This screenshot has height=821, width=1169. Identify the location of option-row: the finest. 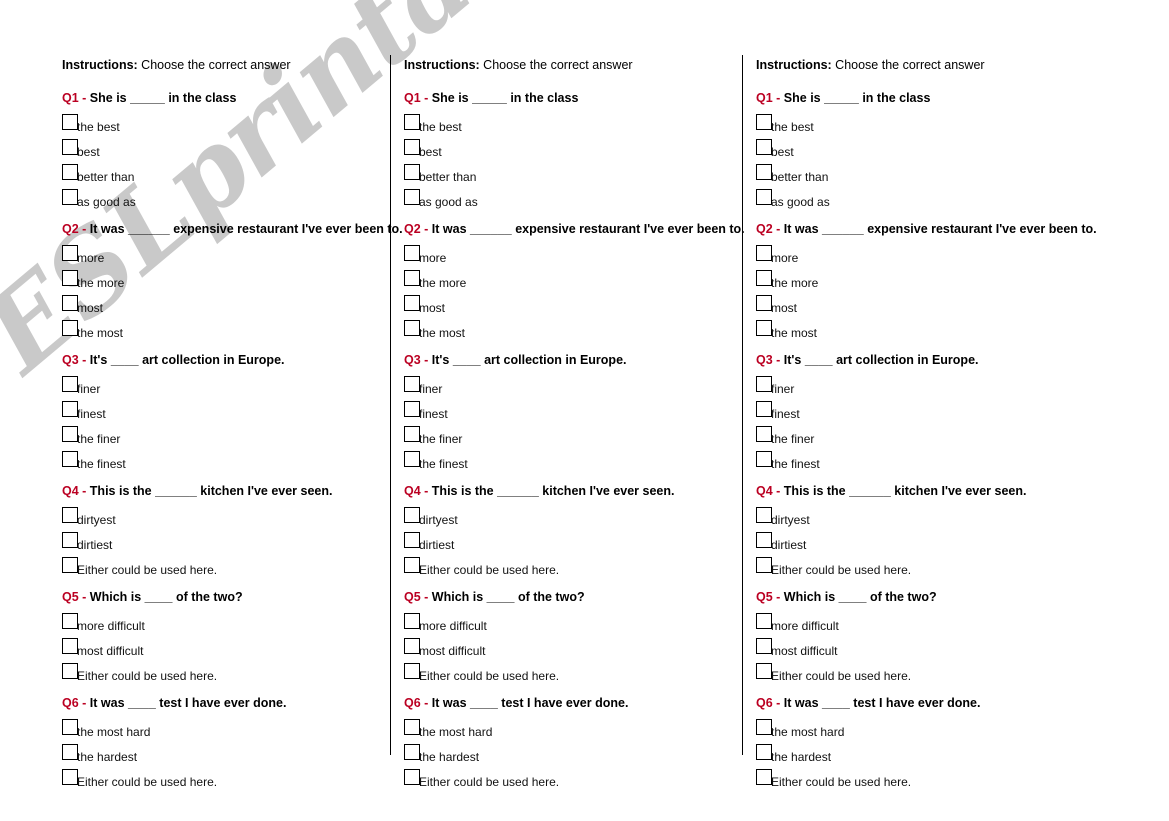
(930, 462).